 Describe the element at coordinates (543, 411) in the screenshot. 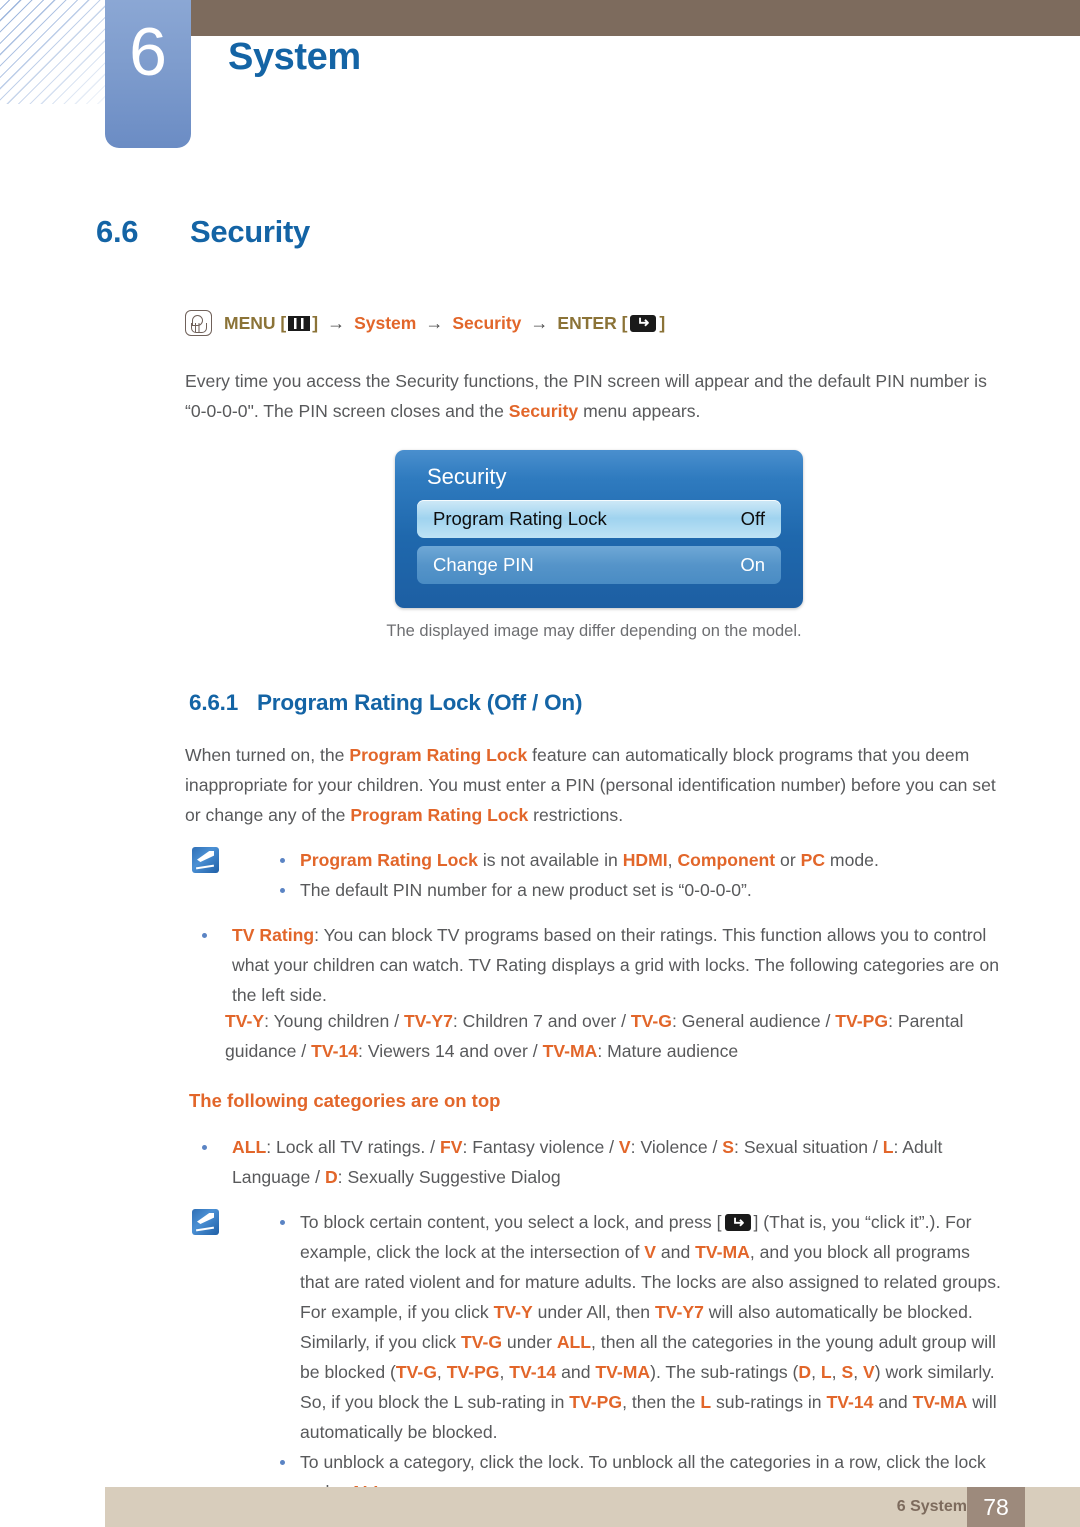

I see `intro-highlight: Security` at that location.